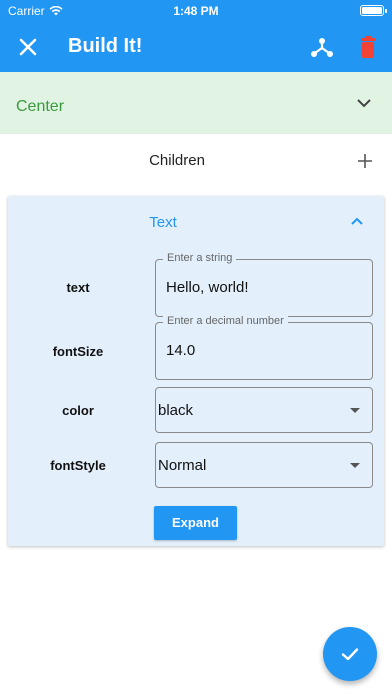 The image size is (392, 696). Describe the element at coordinates (207, 287) in the screenshot. I see `text-field-value: Hello, world!` at that location.